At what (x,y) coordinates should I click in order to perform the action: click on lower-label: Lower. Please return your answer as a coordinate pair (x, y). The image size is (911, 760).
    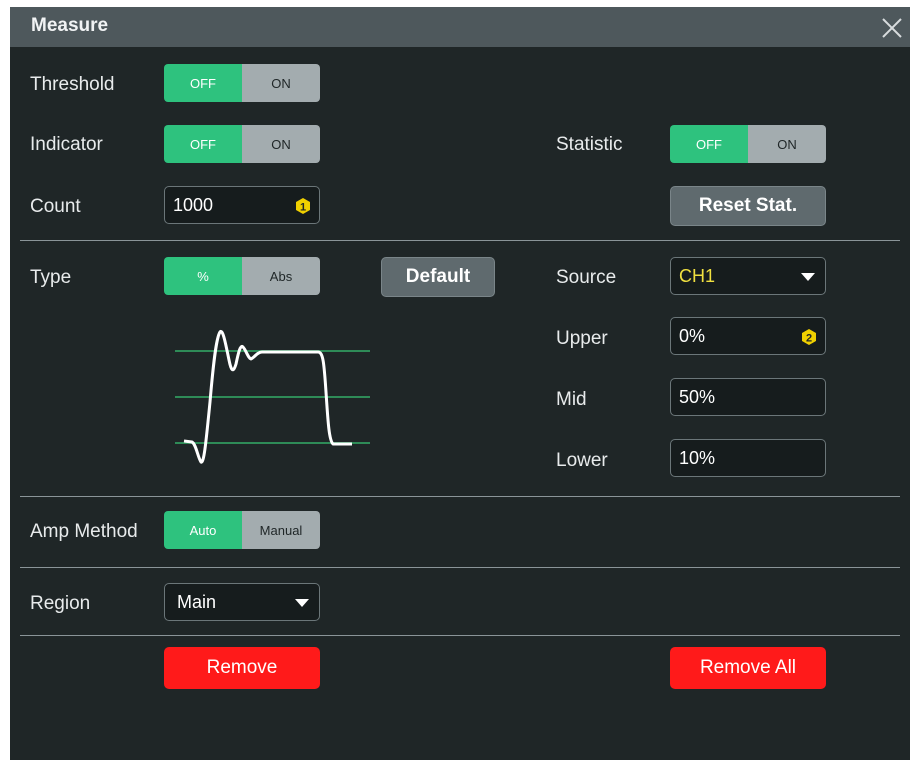
    Looking at the image, I should click on (582, 460).